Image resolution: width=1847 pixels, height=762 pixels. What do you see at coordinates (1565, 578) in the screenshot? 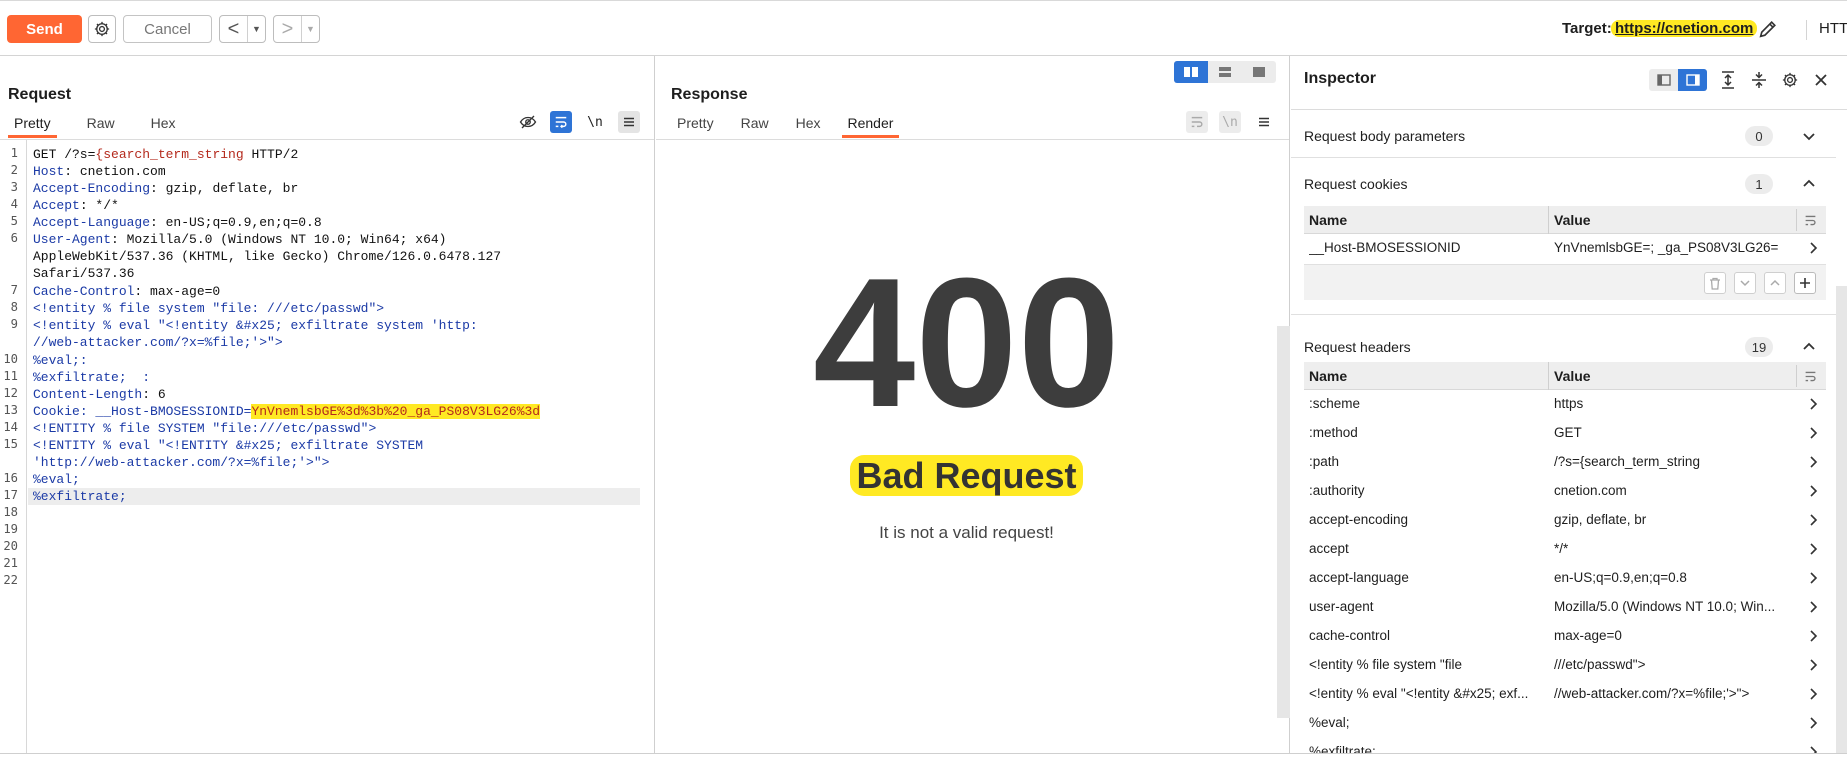
I see `table-row: accept-language en-US;q=0.9,en;q=0.8` at bounding box center [1565, 578].